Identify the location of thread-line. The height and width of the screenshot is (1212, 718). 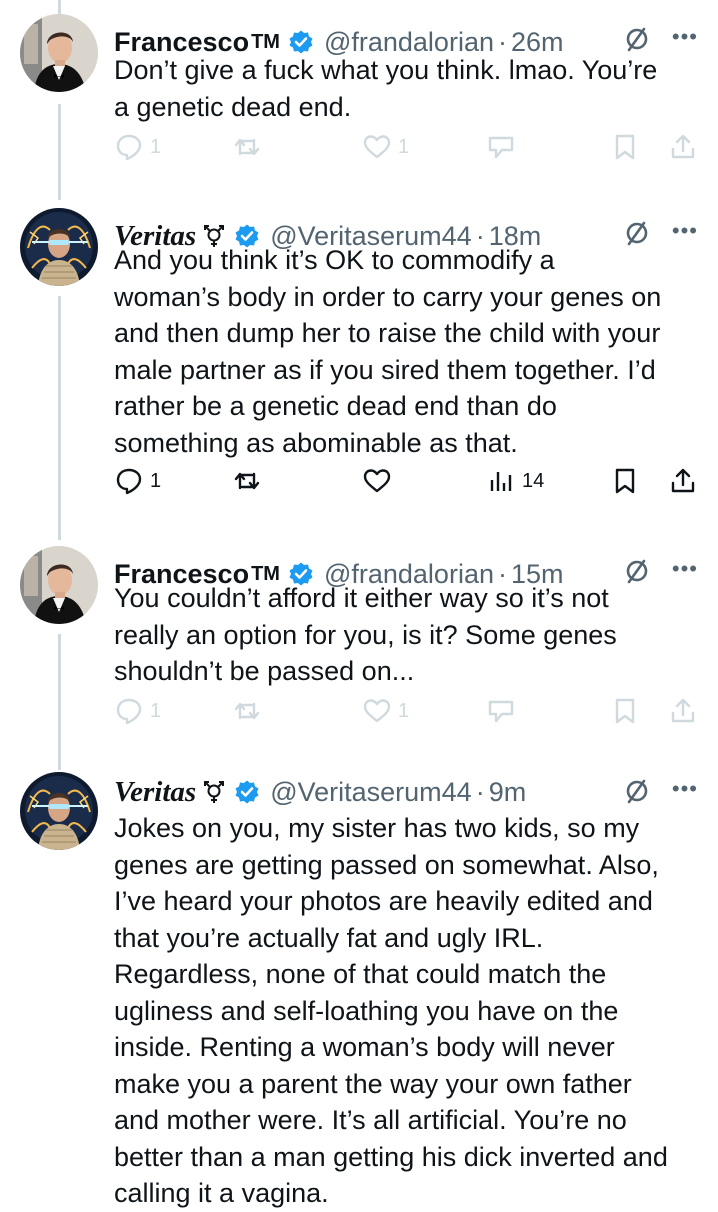
(59, 7).